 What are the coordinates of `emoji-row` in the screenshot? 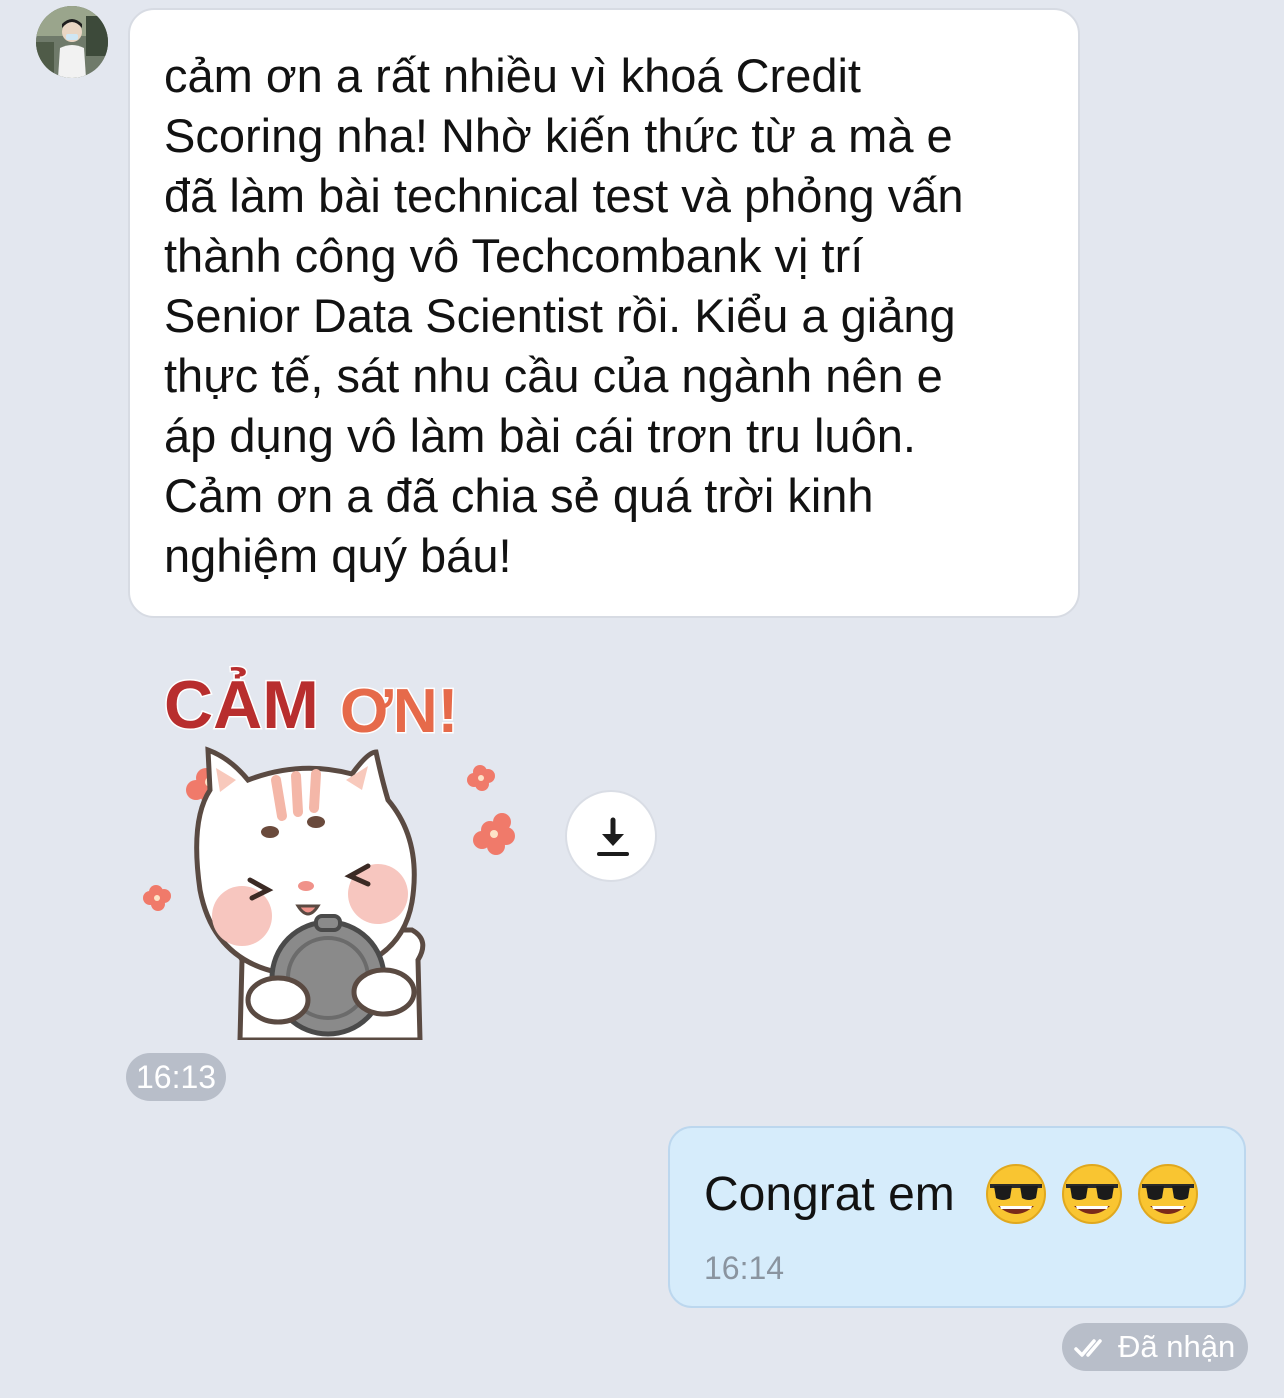 It's located at (1092, 1194).